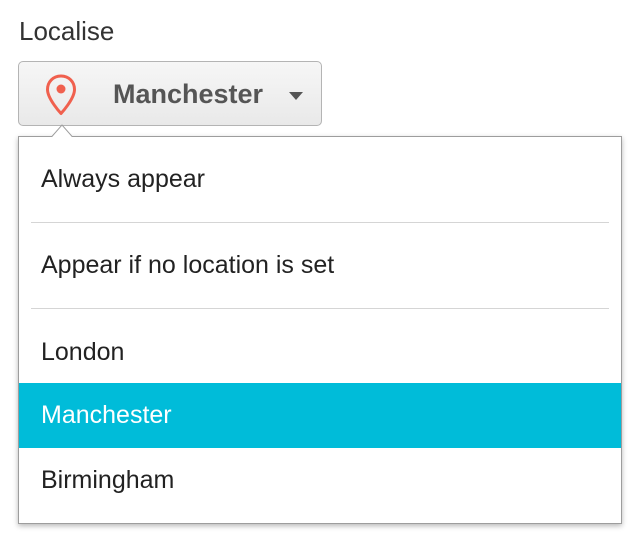 Image resolution: width=644 pixels, height=546 pixels. I want to click on dropdown-pointer, so click(62, 131).